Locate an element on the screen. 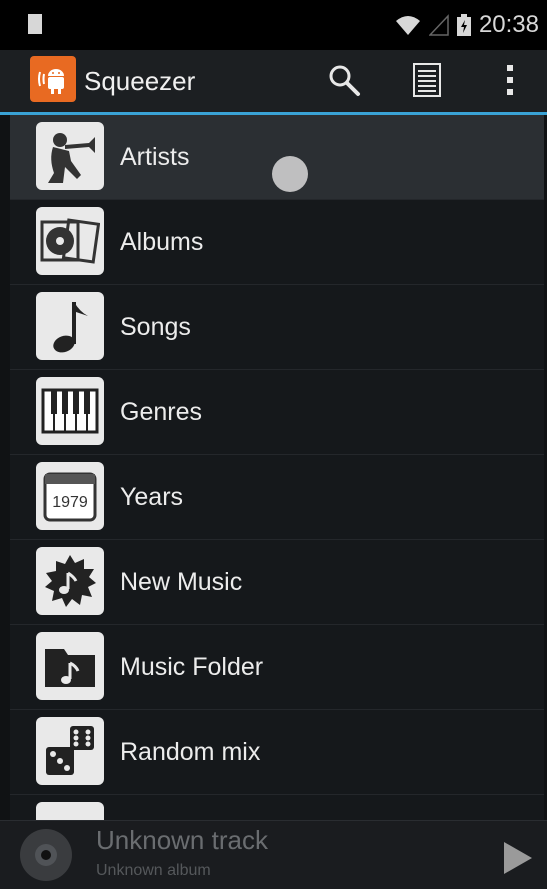  list-item-genres: Genres is located at coordinates (277, 412).